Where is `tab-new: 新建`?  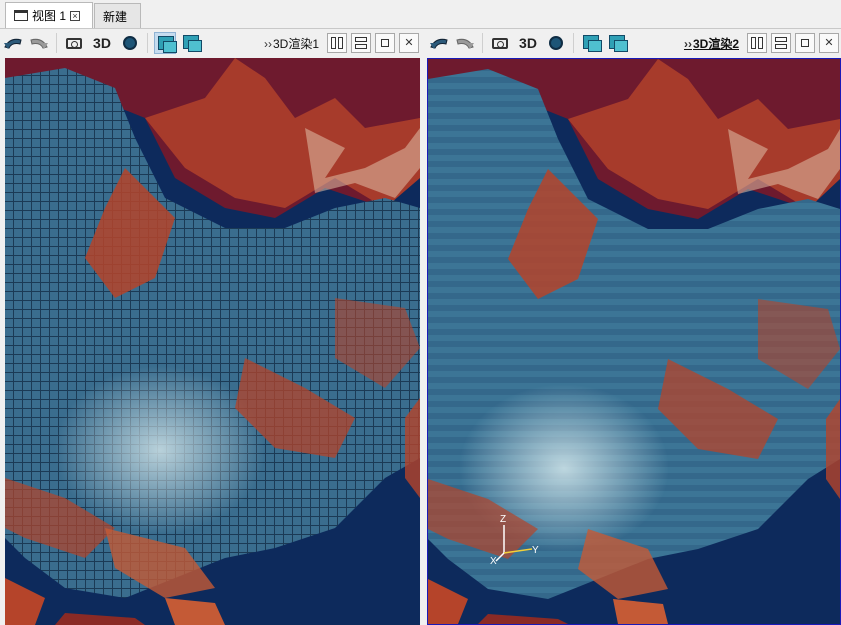
tab-new: 新建 is located at coordinates (117, 15).